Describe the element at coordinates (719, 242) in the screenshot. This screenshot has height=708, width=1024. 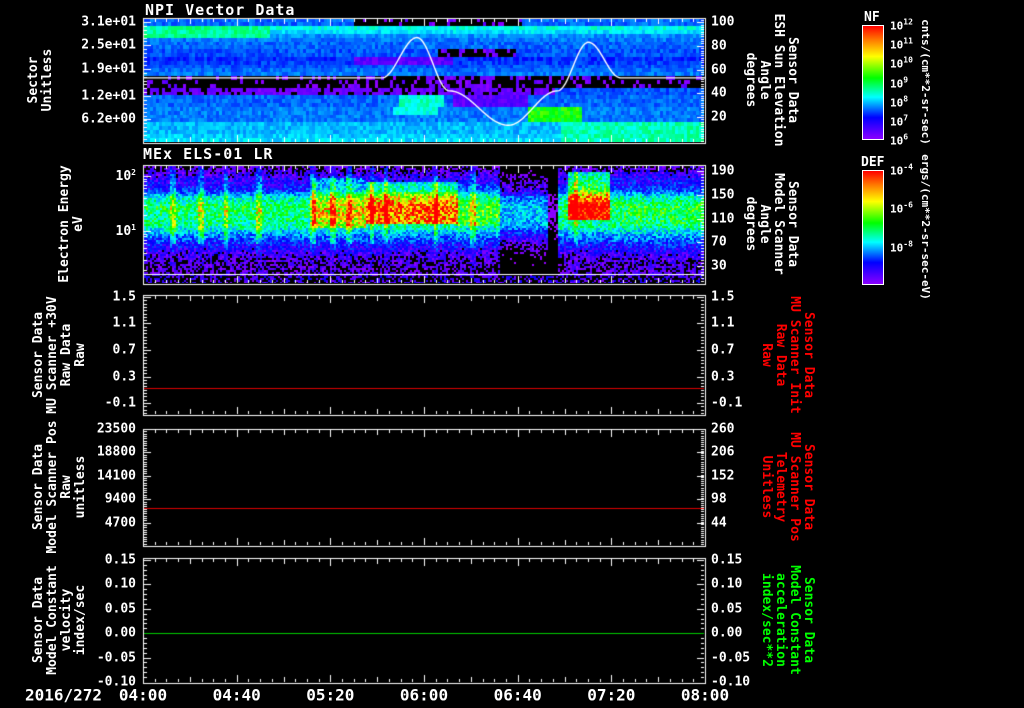
I see `els-right-tick-label: 70` at that location.